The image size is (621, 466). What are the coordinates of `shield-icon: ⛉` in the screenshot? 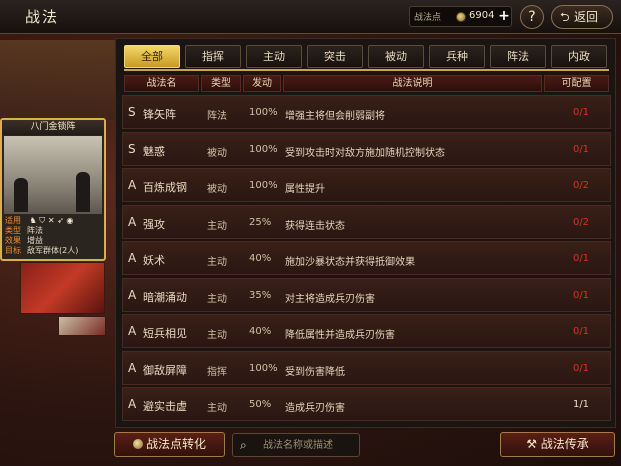 It's located at (42, 220).